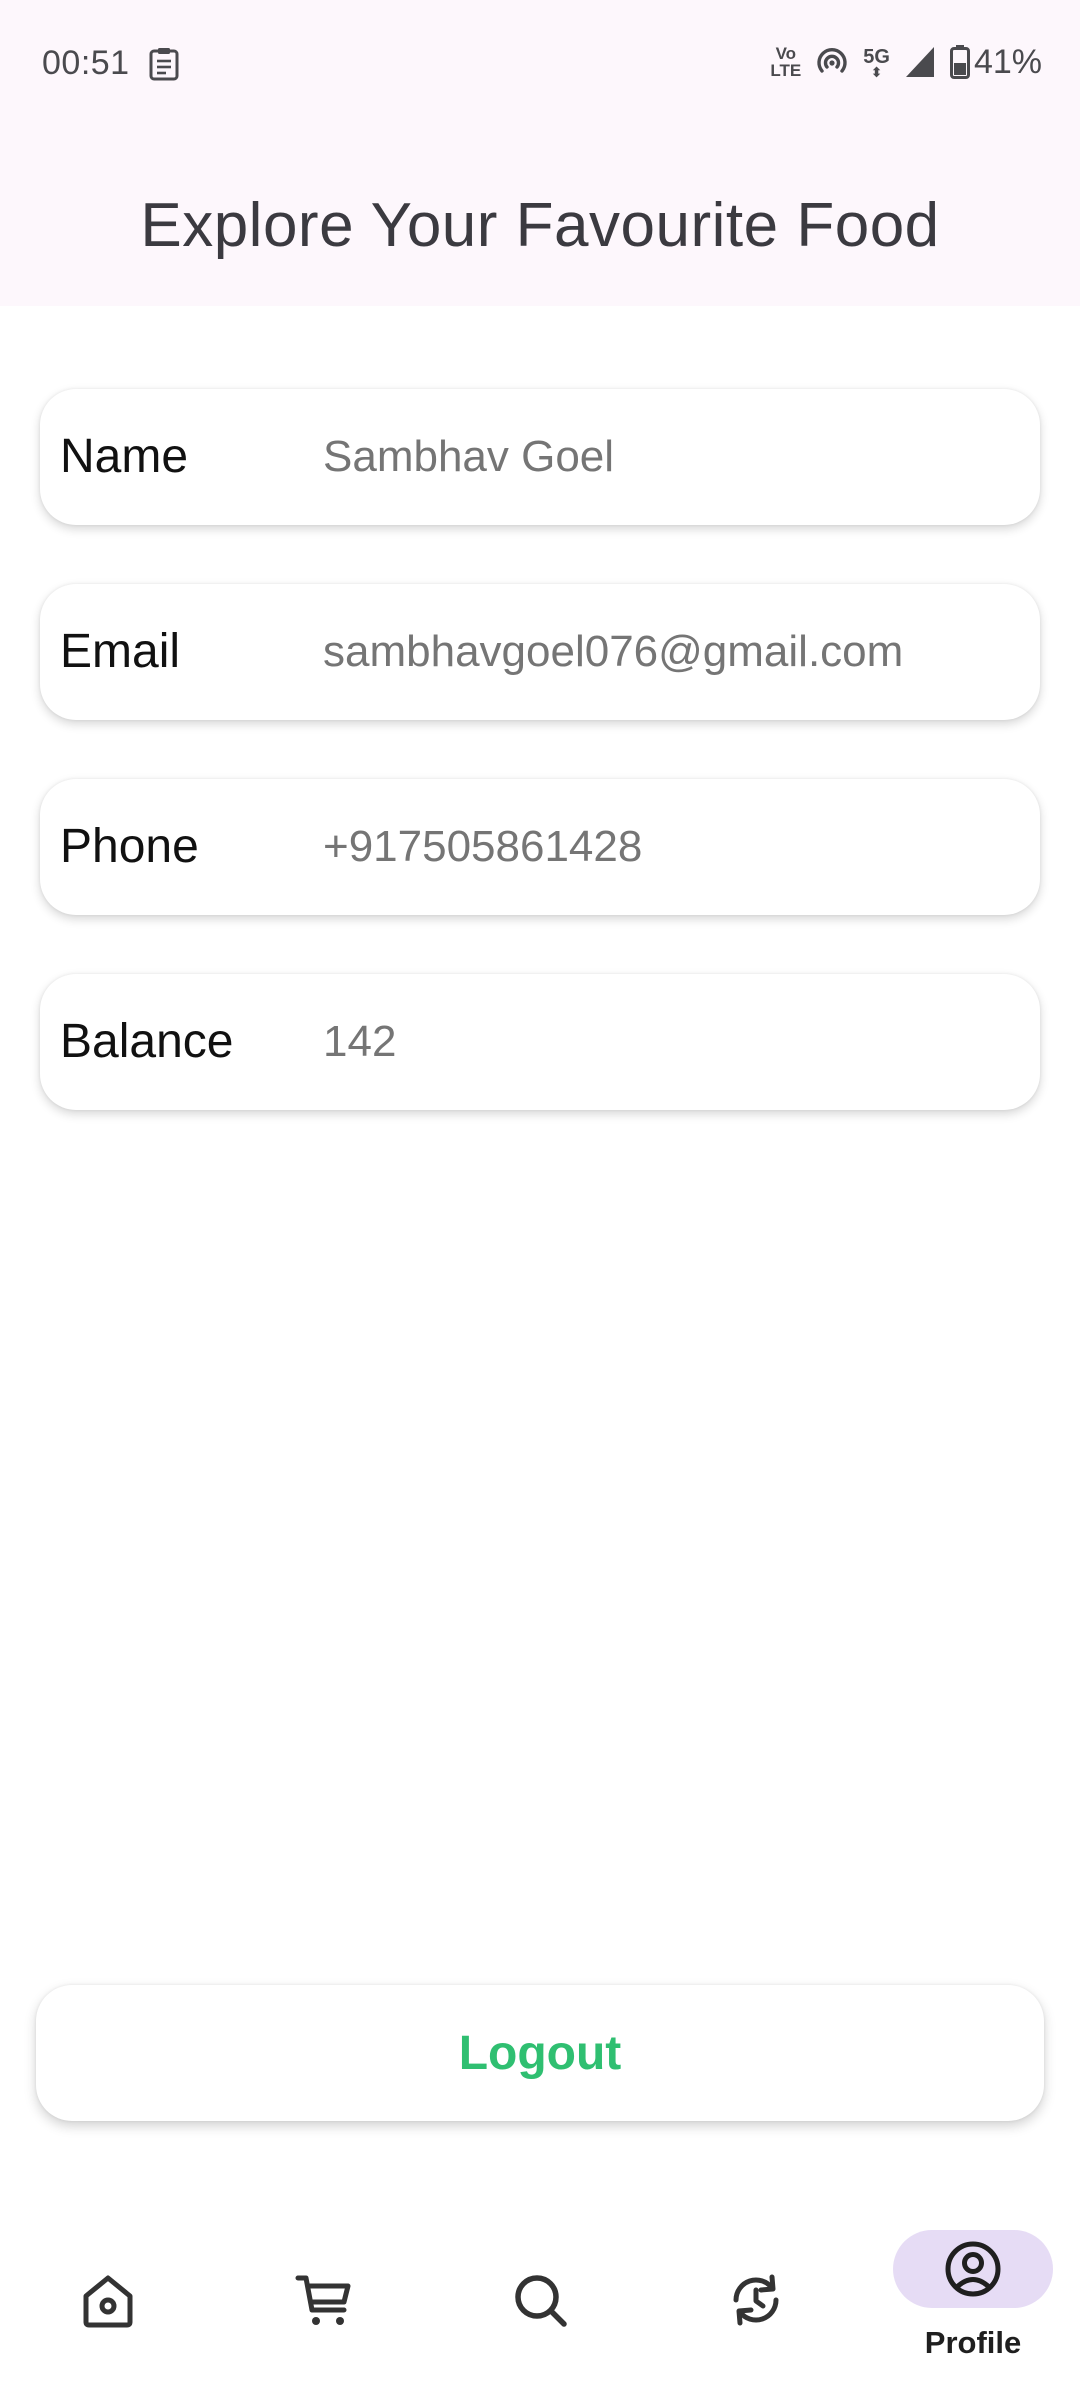  I want to click on logout-label: Logout, so click(540, 2053).